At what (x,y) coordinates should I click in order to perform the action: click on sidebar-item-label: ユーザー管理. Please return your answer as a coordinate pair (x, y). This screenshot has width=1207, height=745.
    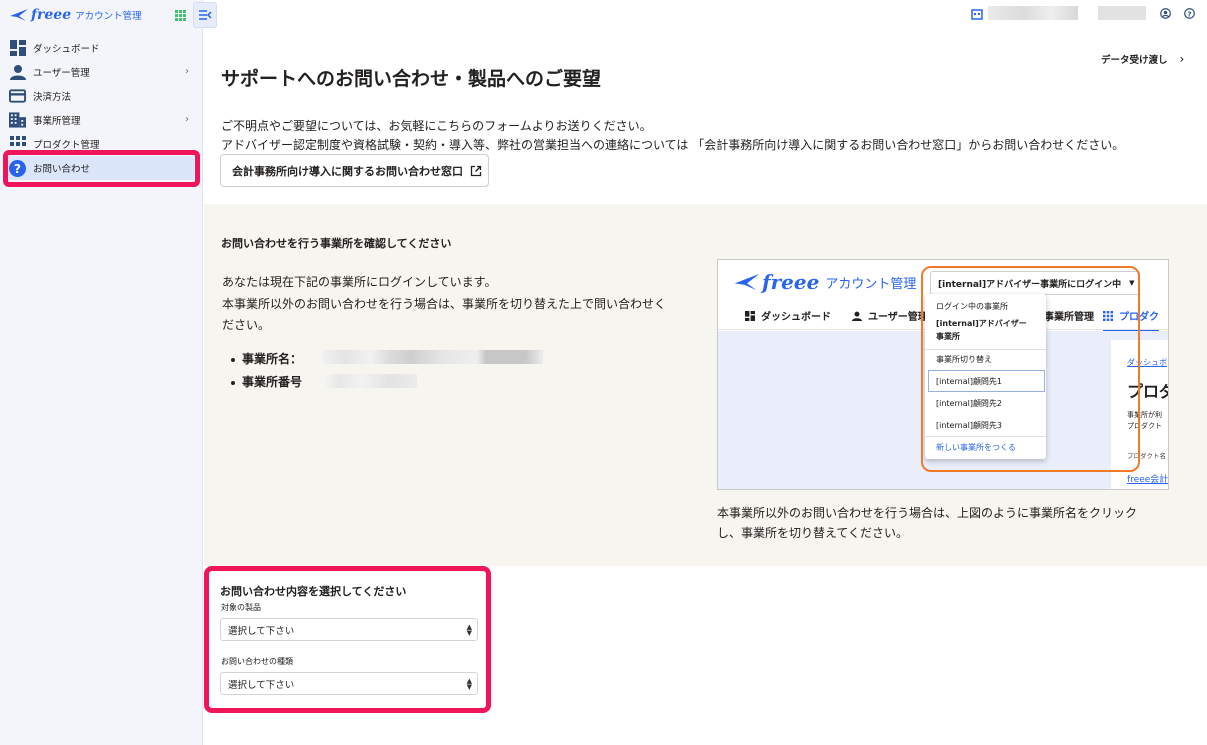
    Looking at the image, I should click on (61, 73).